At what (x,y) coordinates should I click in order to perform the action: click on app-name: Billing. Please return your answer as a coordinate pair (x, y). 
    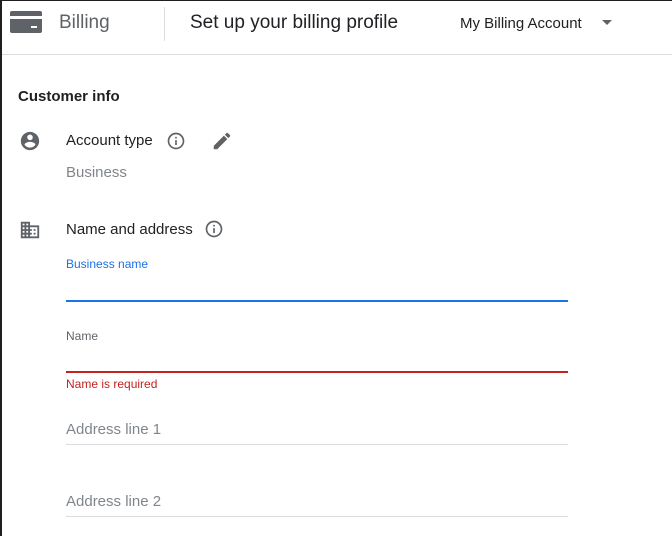
    Looking at the image, I should click on (84, 22).